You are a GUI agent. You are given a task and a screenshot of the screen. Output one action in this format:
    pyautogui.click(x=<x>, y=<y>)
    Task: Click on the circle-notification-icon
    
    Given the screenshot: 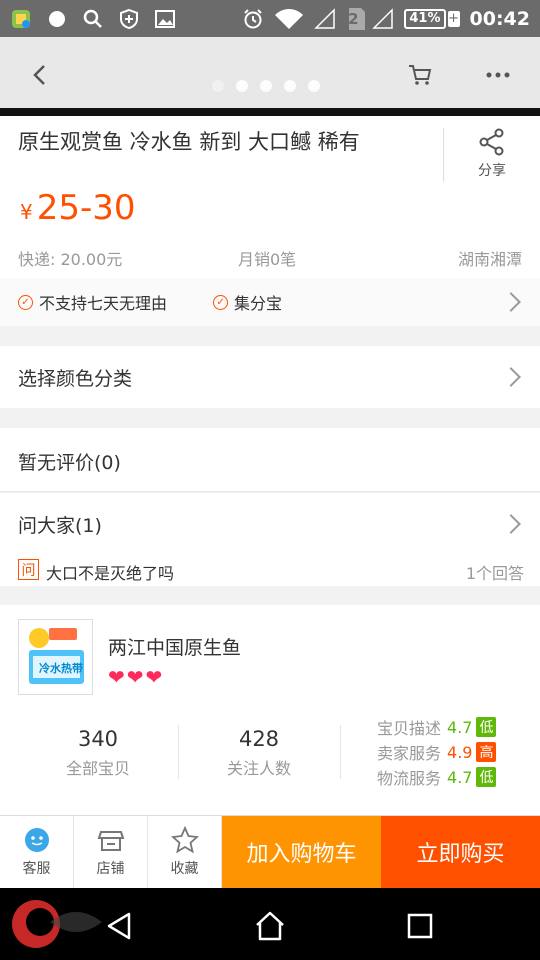 What is the action you would take?
    pyautogui.click(x=57, y=19)
    